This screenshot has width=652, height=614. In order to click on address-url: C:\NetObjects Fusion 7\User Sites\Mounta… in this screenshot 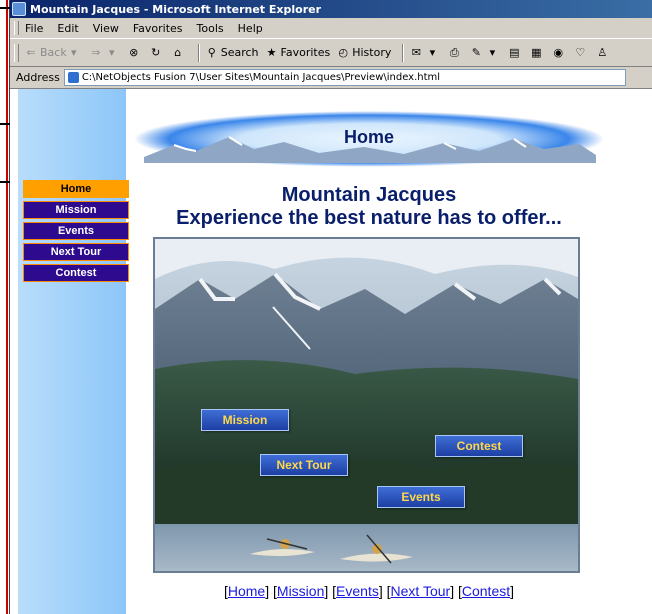, I will do `click(261, 77)`.